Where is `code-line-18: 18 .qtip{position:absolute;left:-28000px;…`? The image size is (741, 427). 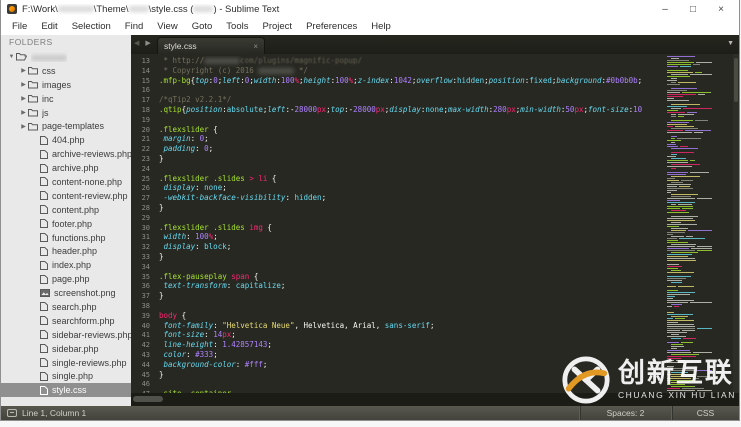 code-line-18: 18 .qtip{position:absolute;left:-28000px;… is located at coordinates (398, 110).